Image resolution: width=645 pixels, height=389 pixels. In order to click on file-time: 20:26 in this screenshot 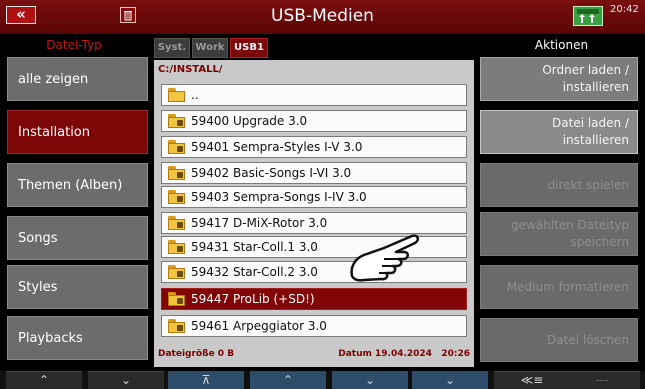, I will do `click(455, 354)`.